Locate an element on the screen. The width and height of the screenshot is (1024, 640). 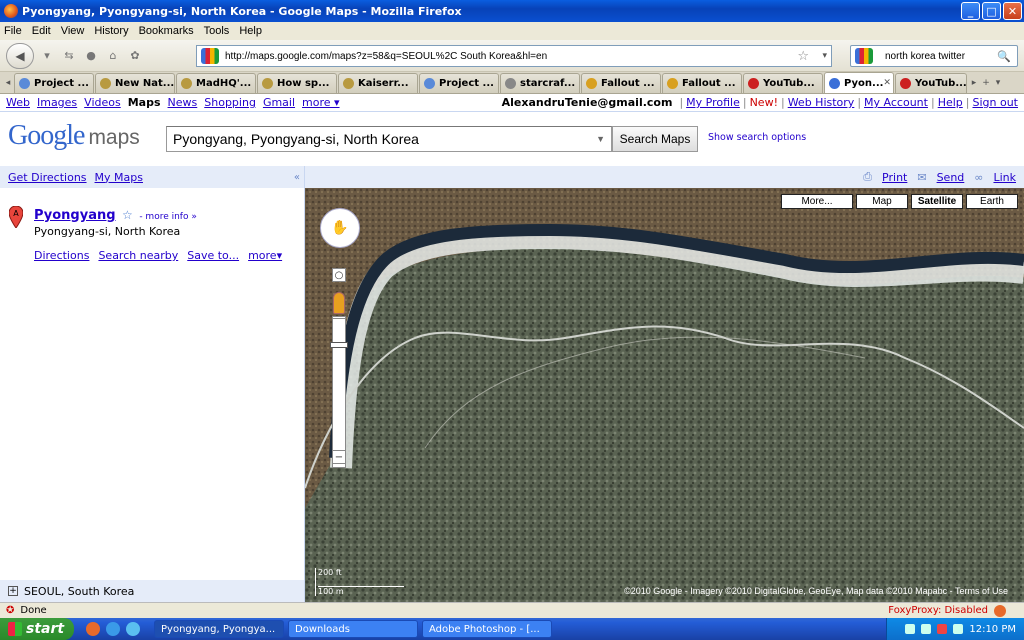
tray-volume-icon is located at coordinates (926, 629).